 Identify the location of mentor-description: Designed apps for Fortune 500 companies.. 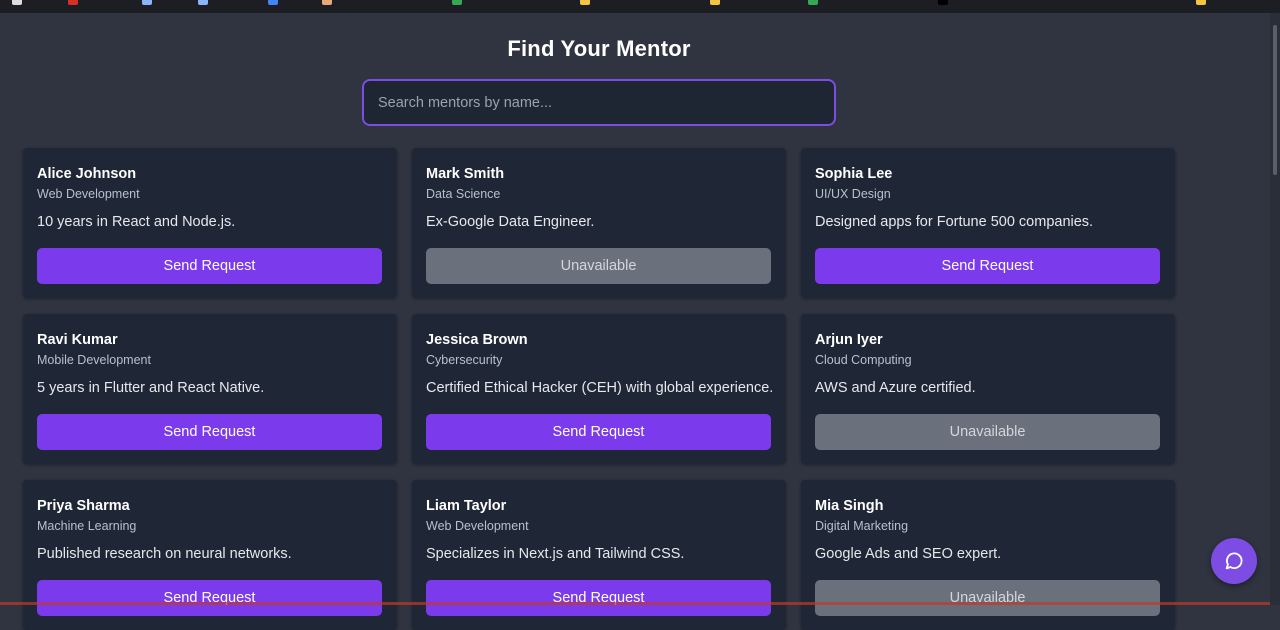
(954, 222).